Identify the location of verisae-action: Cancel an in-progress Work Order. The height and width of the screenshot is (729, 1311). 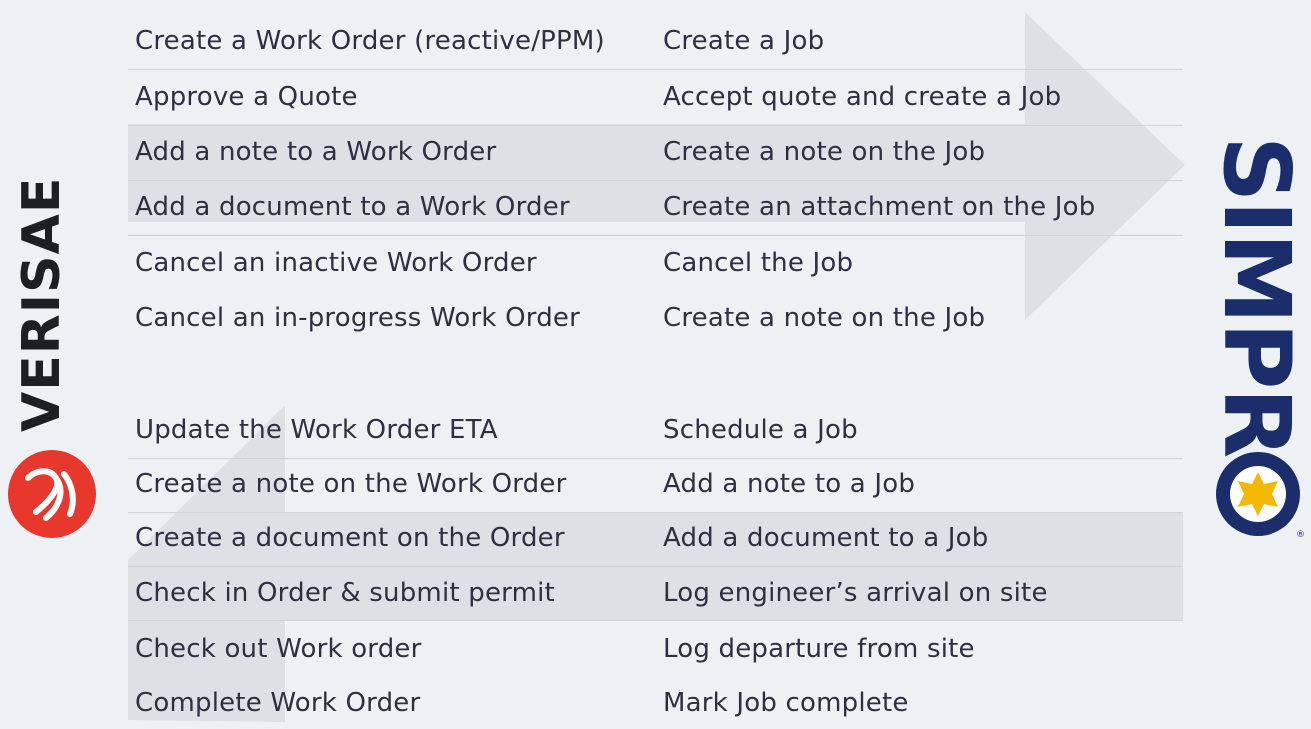
(357, 318).